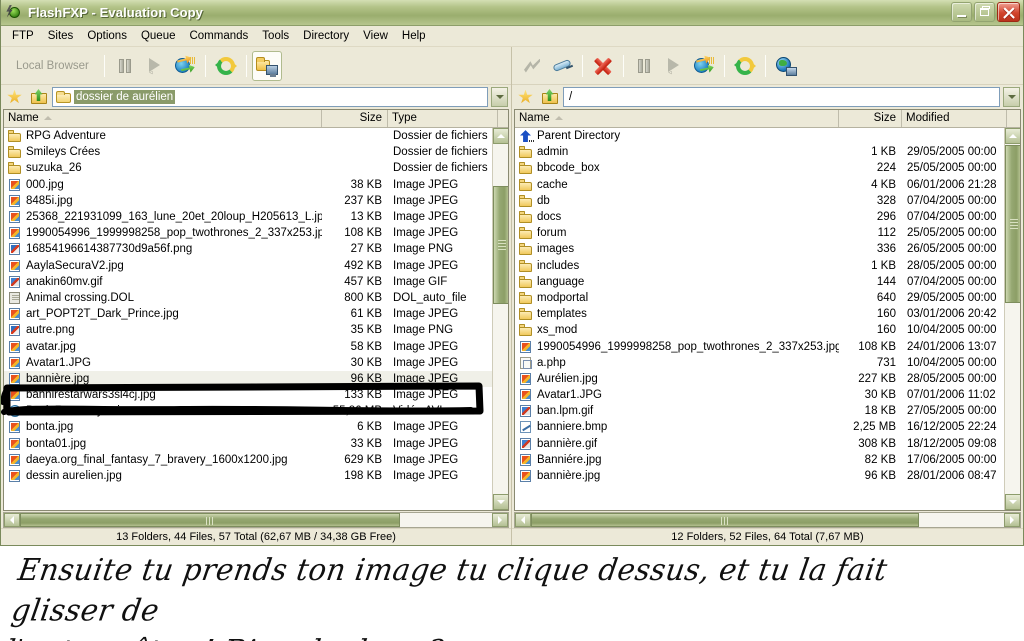  I want to click on table-row: Aurélien.jpg 227 KB 28/05/2005 00:00, so click(767, 379).